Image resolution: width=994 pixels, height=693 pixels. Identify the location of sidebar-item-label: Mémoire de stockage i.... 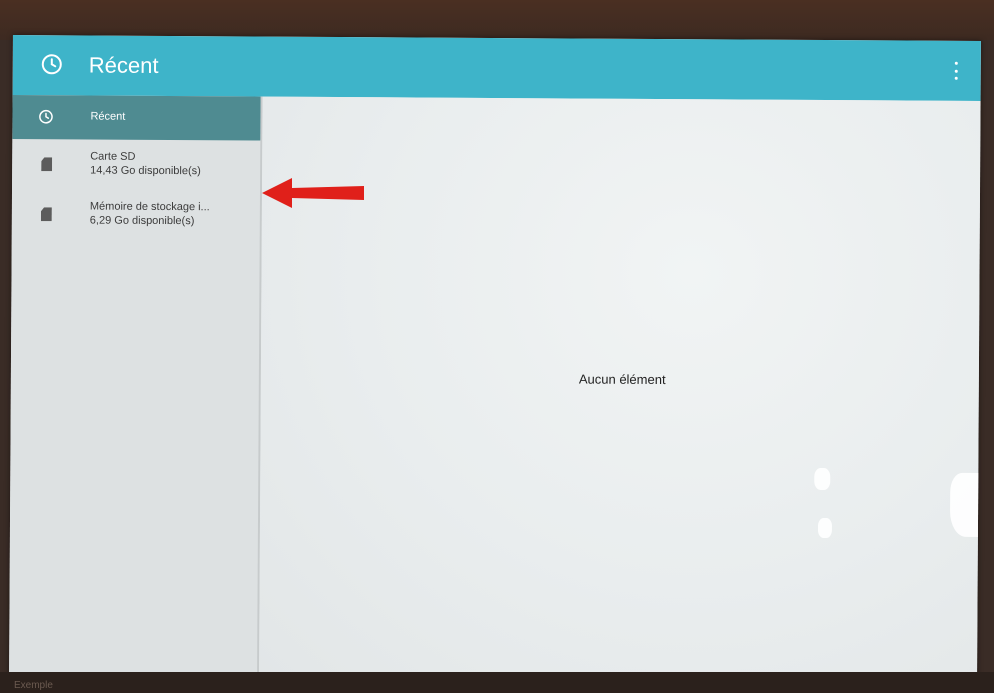
(149, 207).